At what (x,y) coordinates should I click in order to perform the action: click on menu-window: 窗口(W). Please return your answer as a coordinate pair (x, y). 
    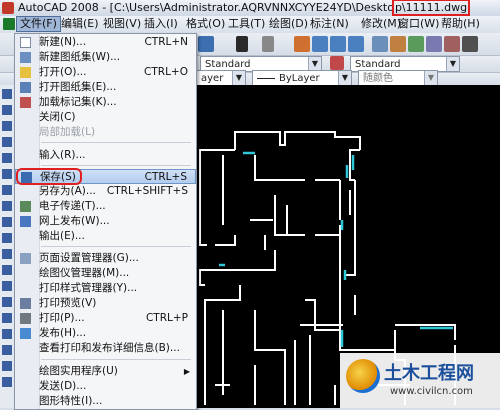
    Looking at the image, I should click on (418, 24).